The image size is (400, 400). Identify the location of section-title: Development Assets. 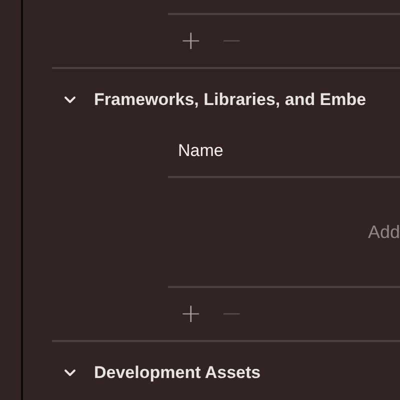
(177, 373).